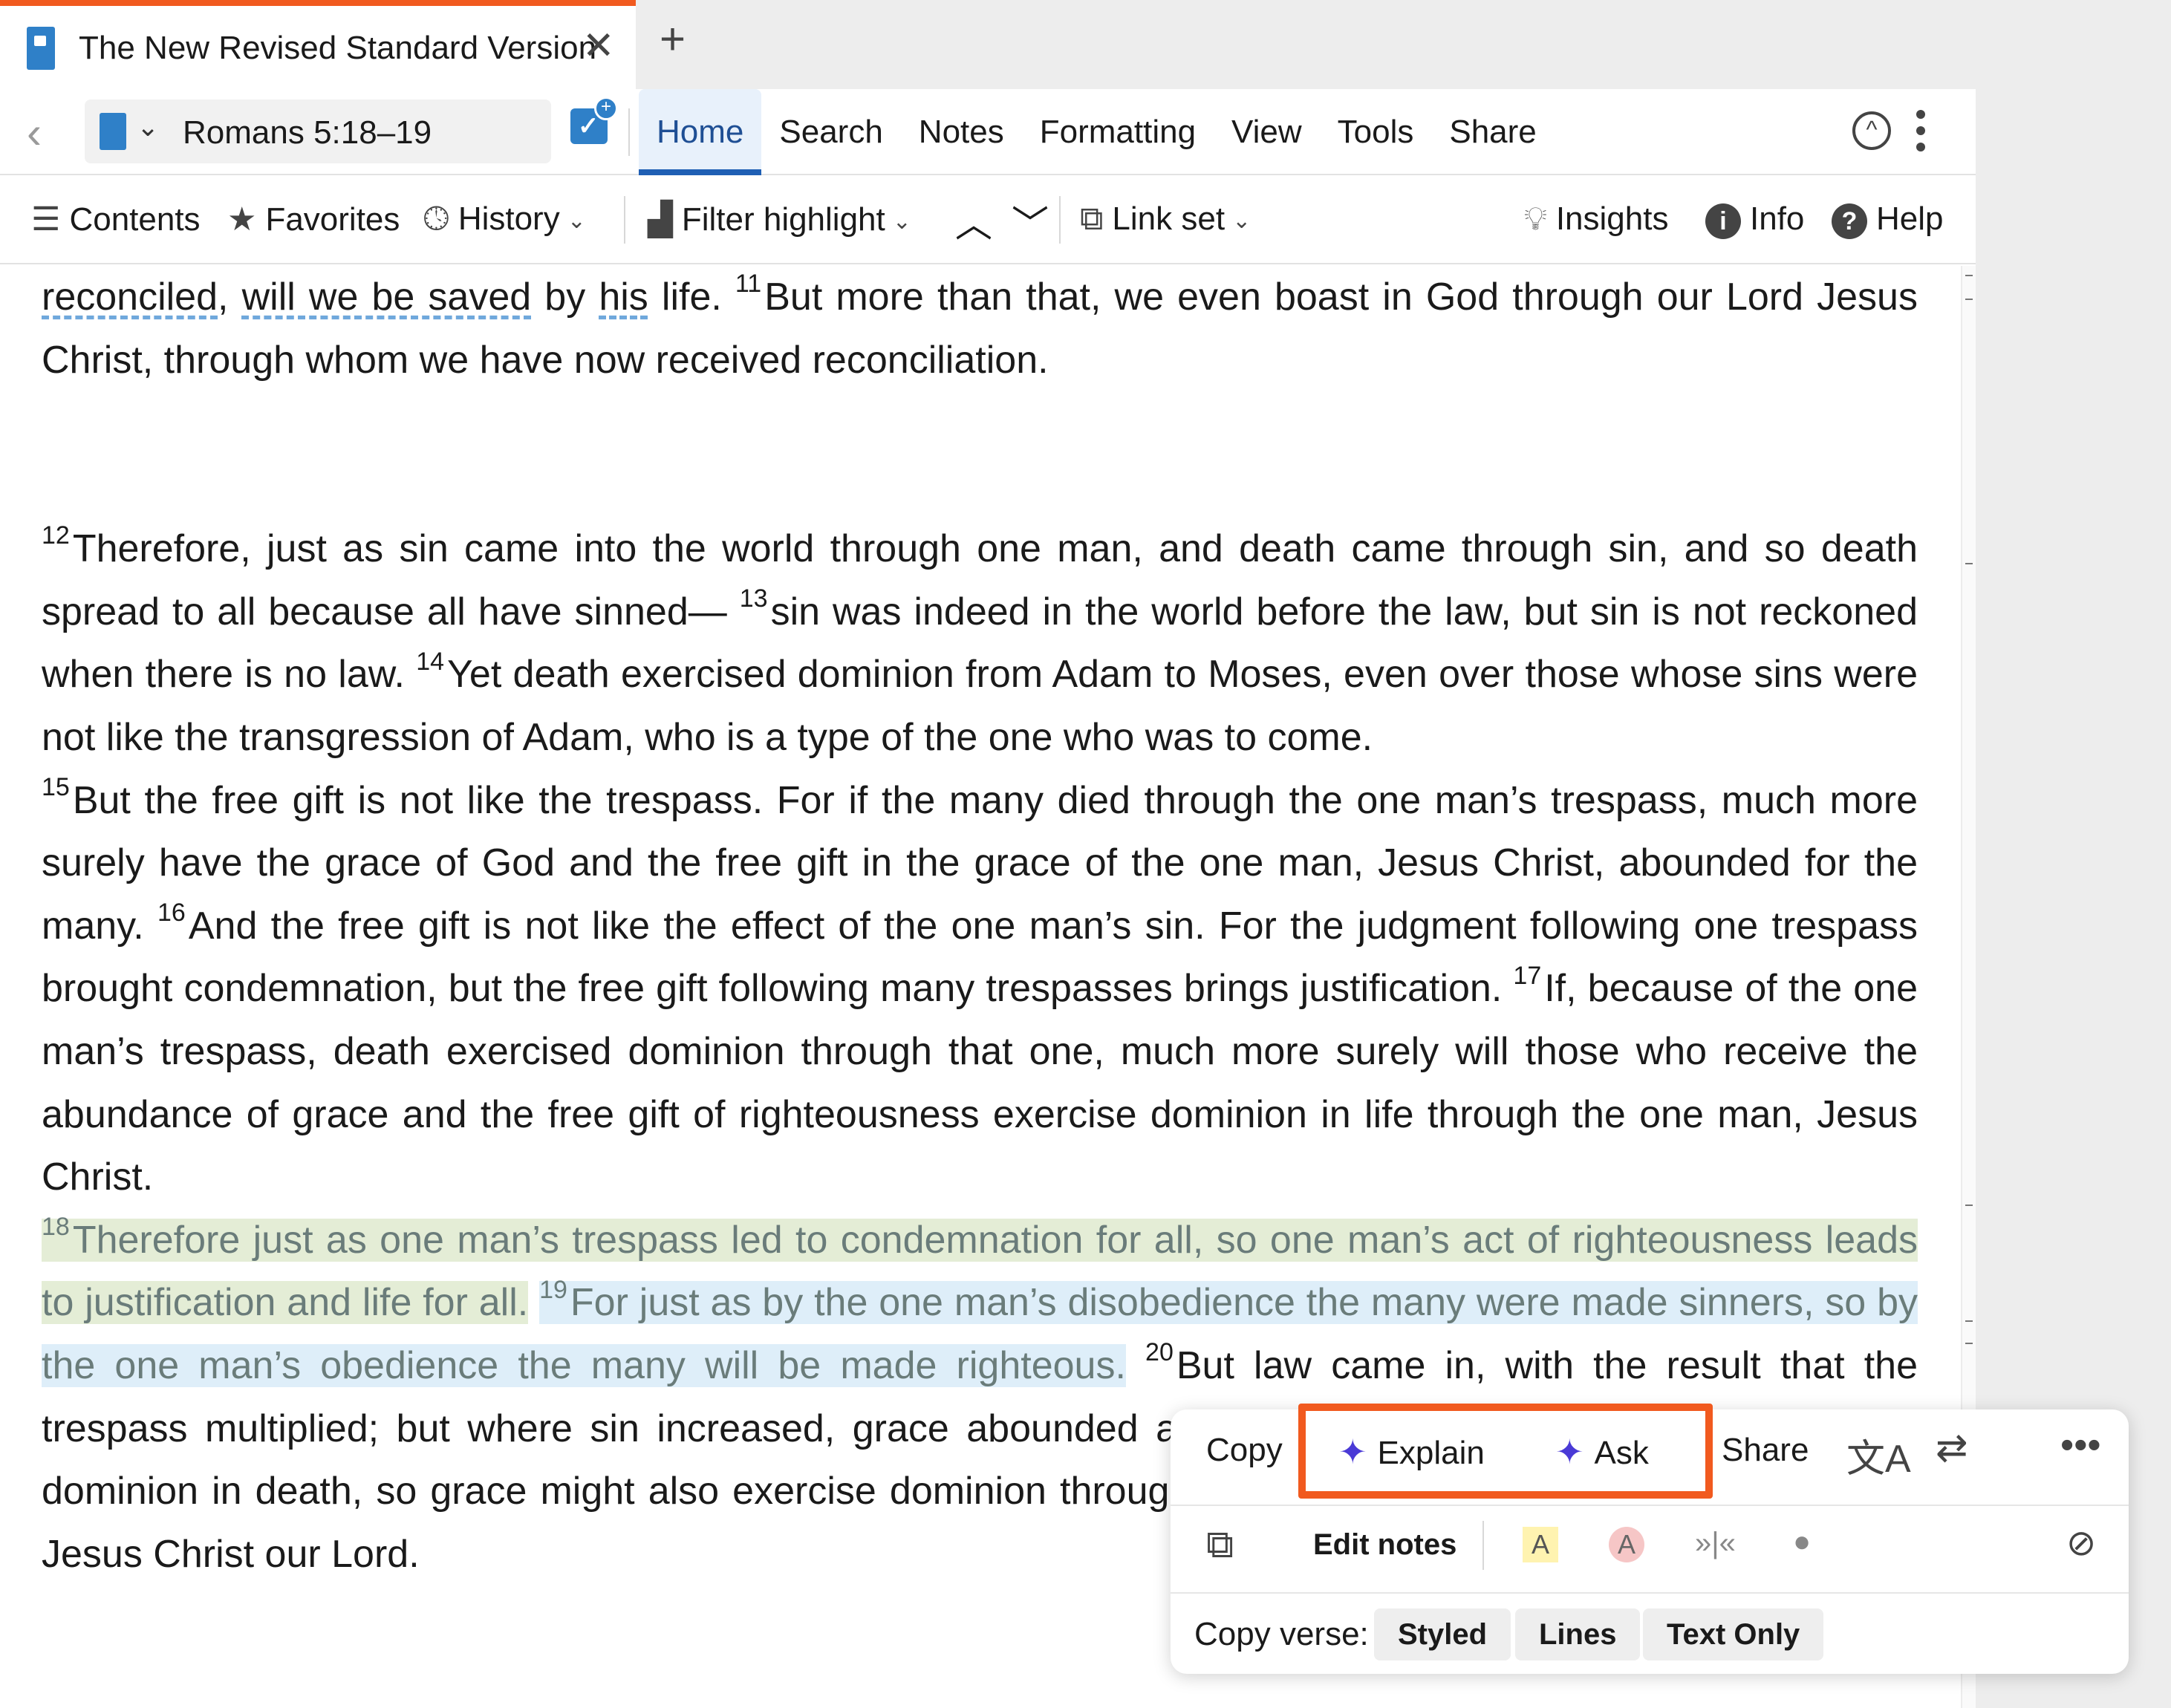 The image size is (2171, 1708). What do you see at coordinates (1118, 132) in the screenshot?
I see `menu-formatting: Formatting` at bounding box center [1118, 132].